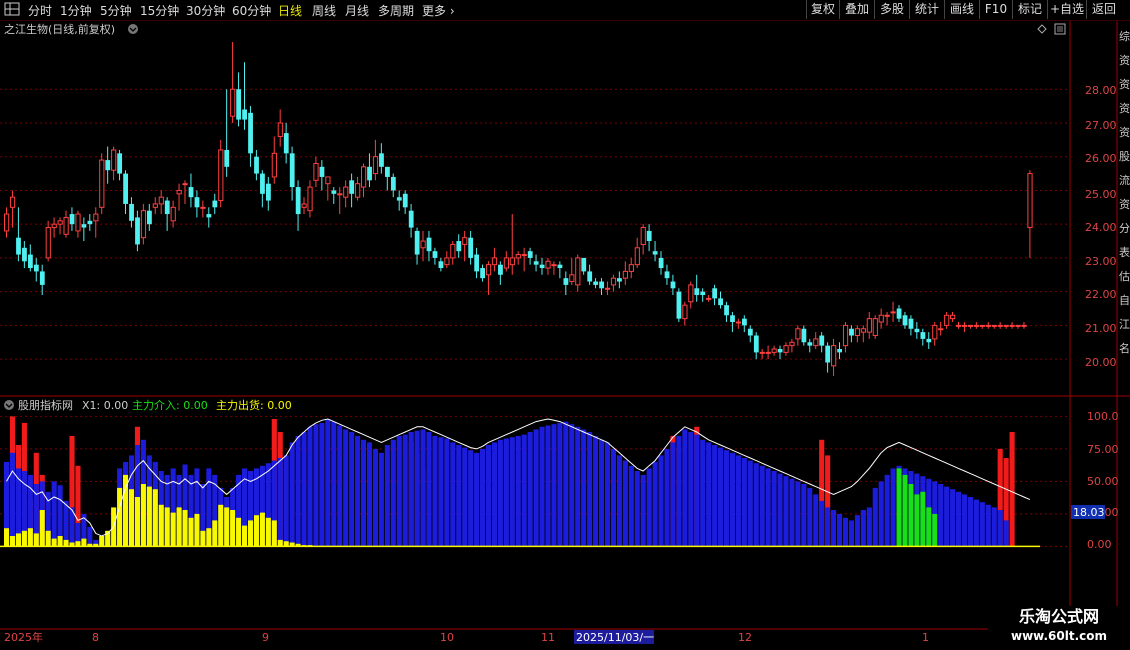  Describe the element at coordinates (357, 10) in the screenshot. I see `tab-monthly: 月线` at that location.